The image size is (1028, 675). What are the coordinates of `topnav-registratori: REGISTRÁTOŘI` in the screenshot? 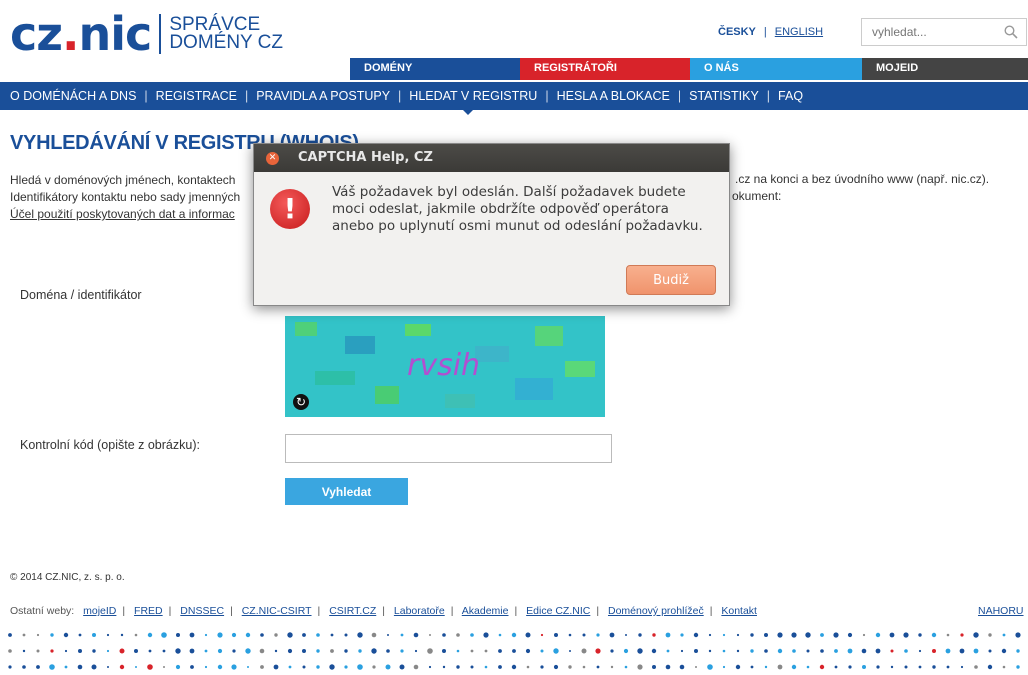 It's located at (605, 69).